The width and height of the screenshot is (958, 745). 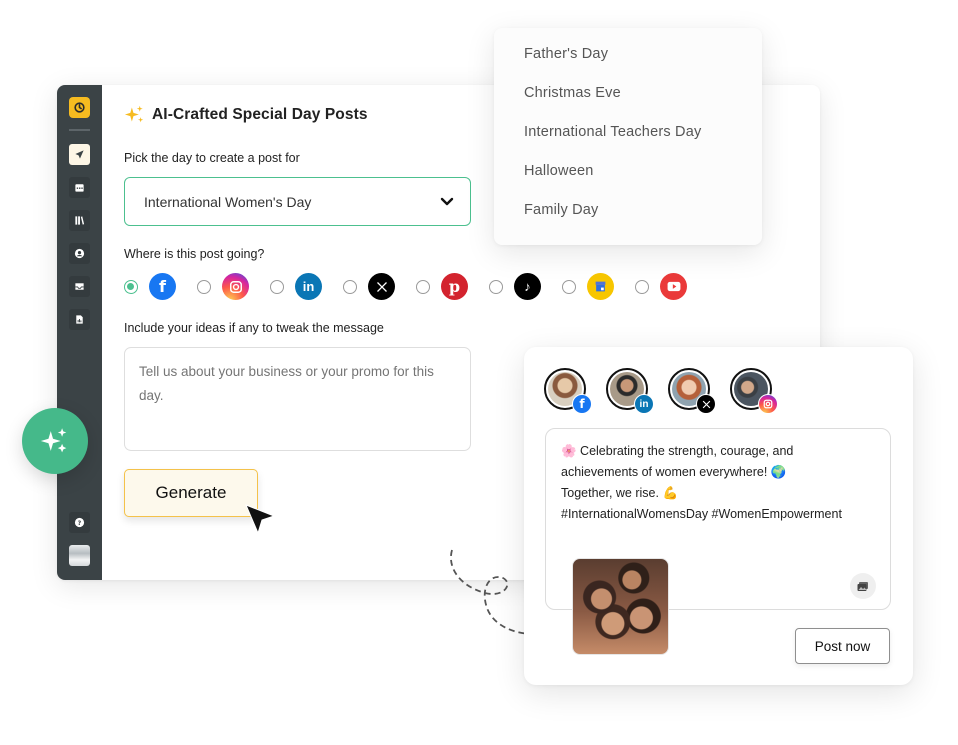 What do you see at coordinates (677, 451) in the screenshot?
I see `post-text-line: 🌸 Celebrating the strength, courage, and` at bounding box center [677, 451].